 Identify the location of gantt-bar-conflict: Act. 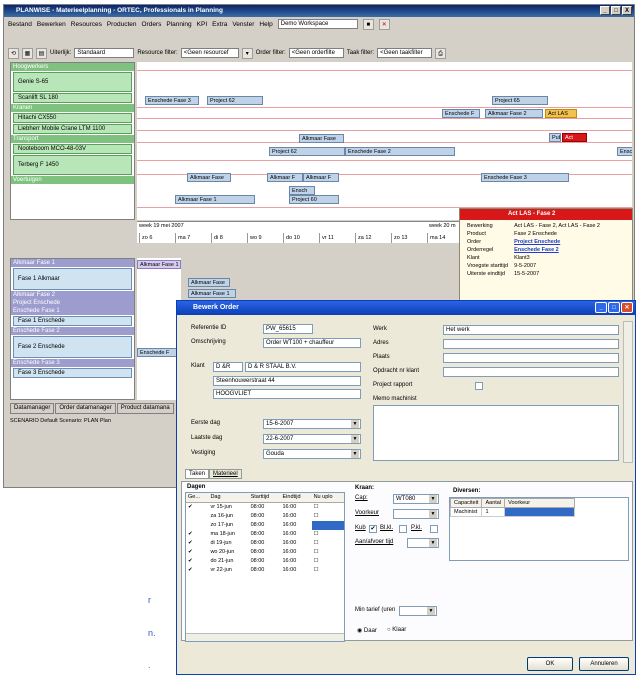
(574, 137).